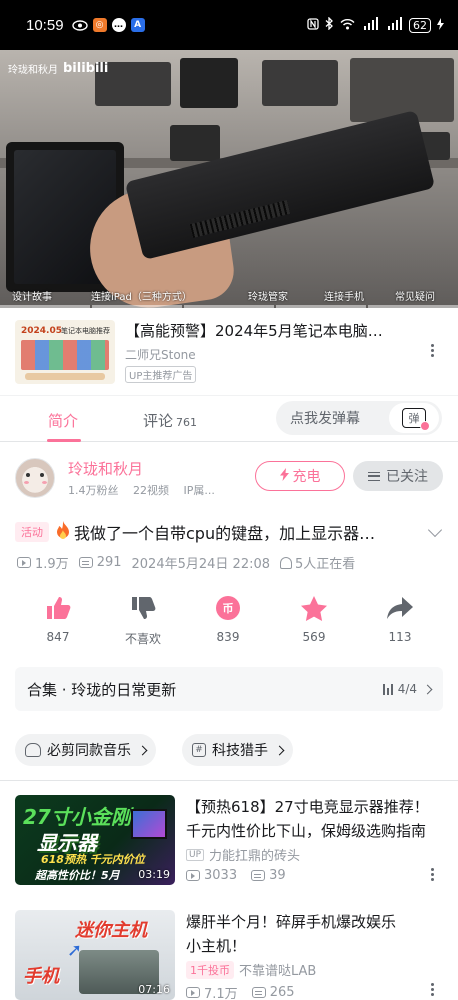  Describe the element at coordinates (58, 619) in the screenshot. I see `like-button: 847` at that location.